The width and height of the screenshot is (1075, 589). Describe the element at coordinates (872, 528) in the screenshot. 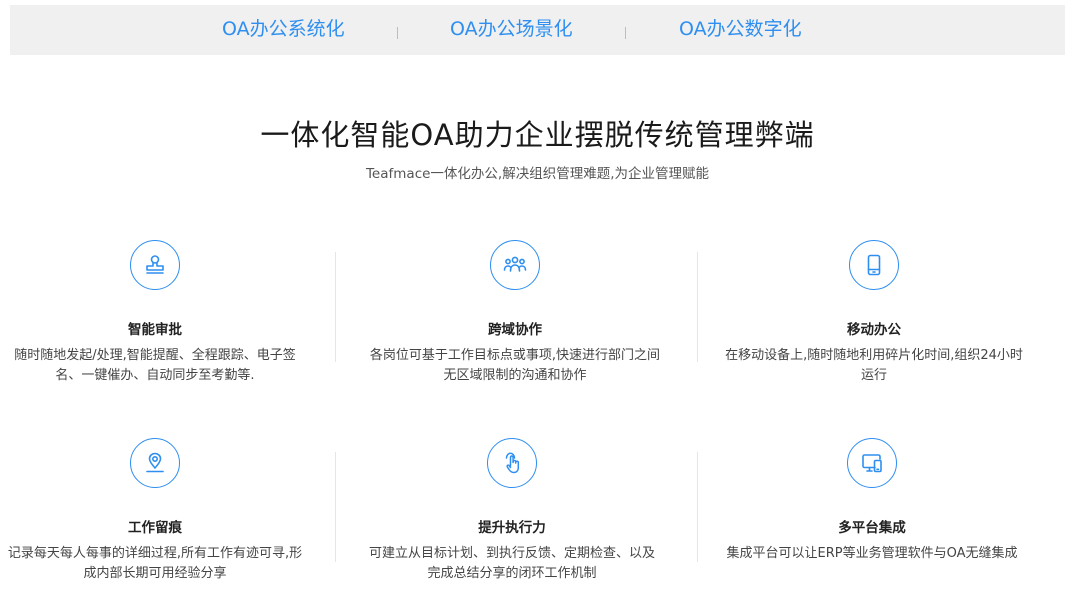

I see `feature-title: 多平台集成` at that location.